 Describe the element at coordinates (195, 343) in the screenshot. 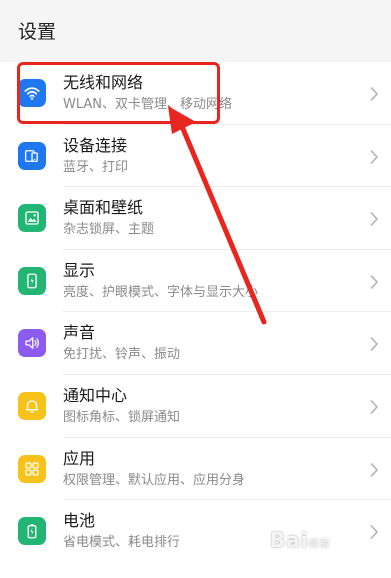

I see `settings-item-sound: 声音 免打扰、铃声、振动` at that location.